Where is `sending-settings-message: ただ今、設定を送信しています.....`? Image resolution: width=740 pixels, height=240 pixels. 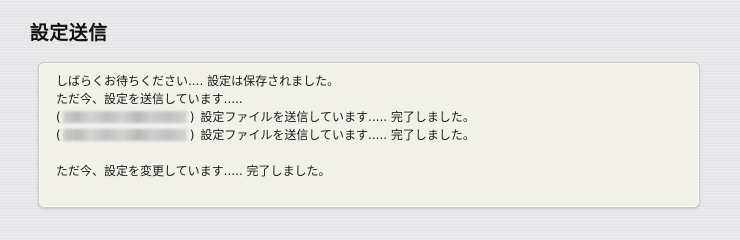 sending-settings-message: ただ今、設定を送信しています..... is located at coordinates (149, 99).